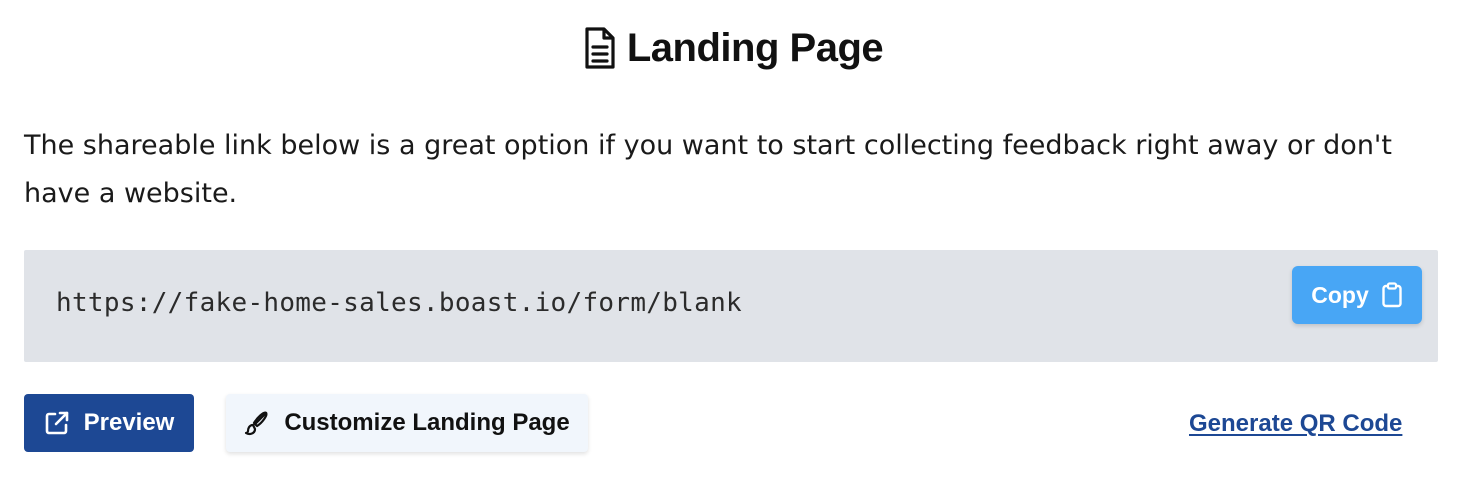  I want to click on external-link-icon, so click(57, 423).